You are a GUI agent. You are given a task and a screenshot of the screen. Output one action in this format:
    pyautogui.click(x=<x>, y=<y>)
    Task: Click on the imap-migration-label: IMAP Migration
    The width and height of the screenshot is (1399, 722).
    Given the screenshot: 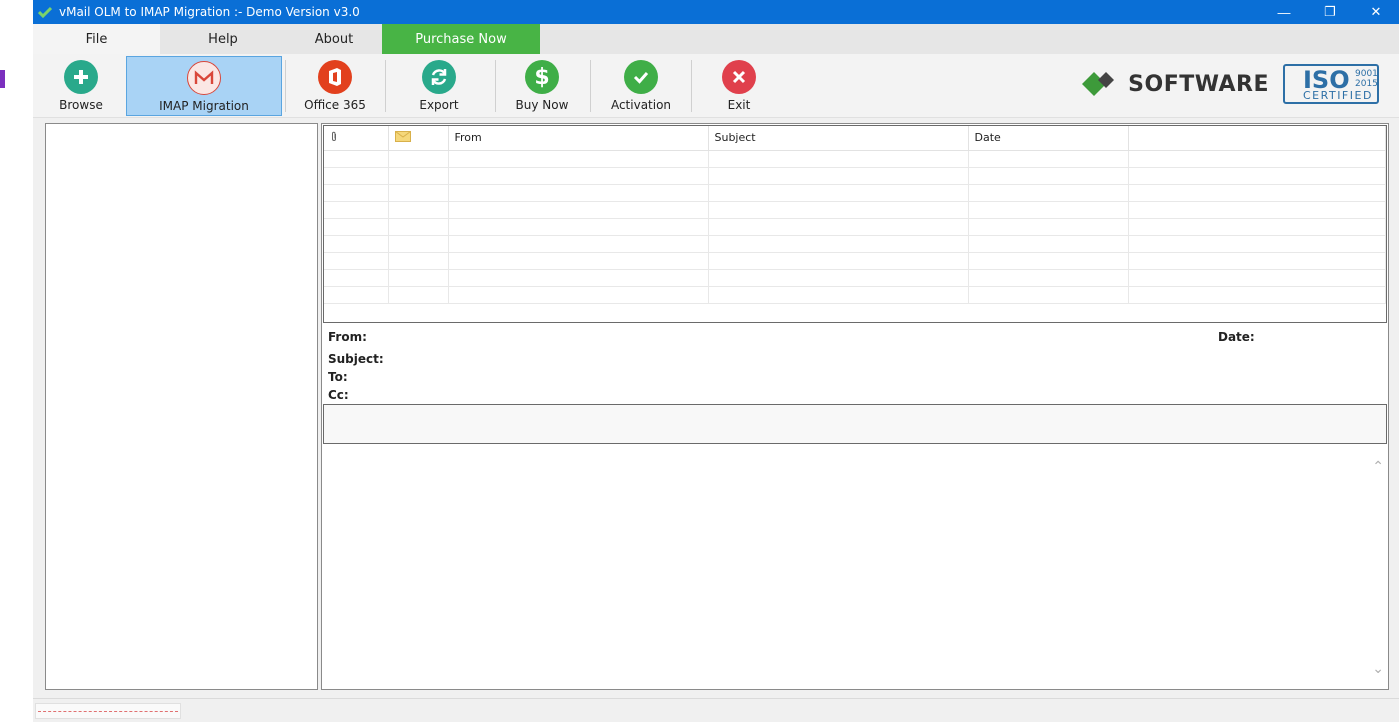 What is the action you would take?
    pyautogui.click(x=204, y=106)
    